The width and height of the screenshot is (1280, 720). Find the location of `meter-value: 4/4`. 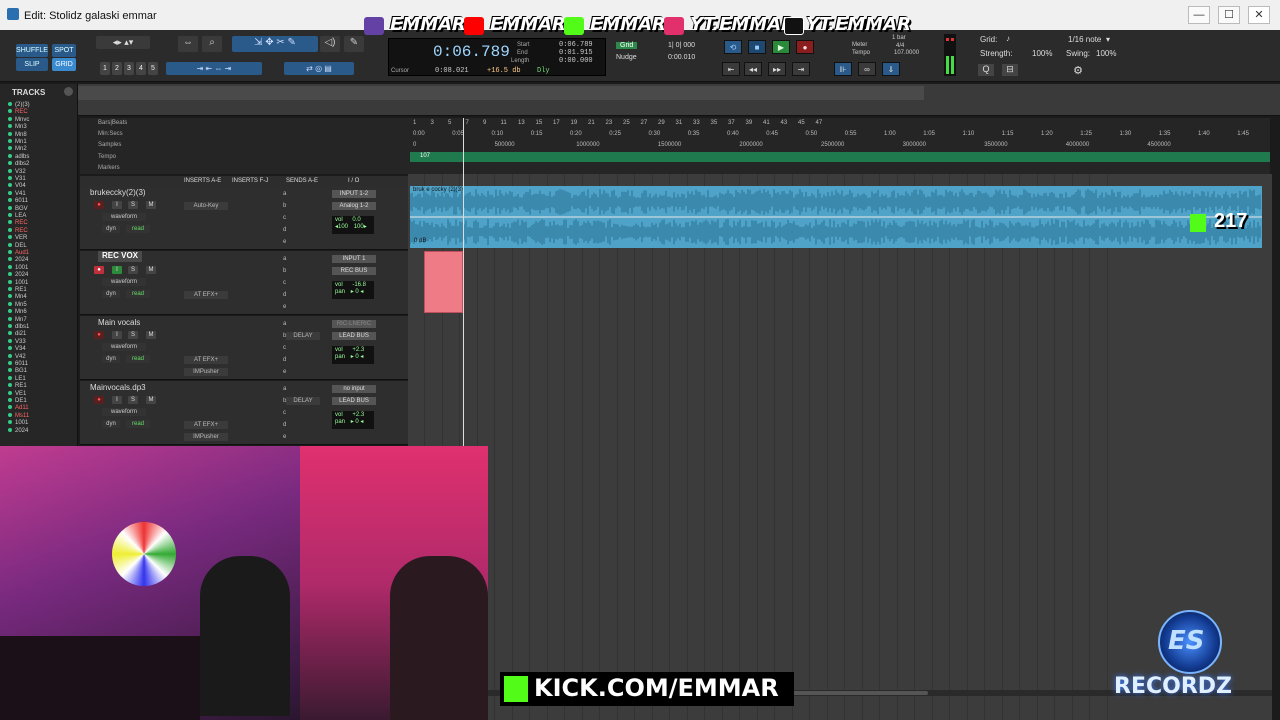

meter-value: 4/4 is located at coordinates (900, 46).